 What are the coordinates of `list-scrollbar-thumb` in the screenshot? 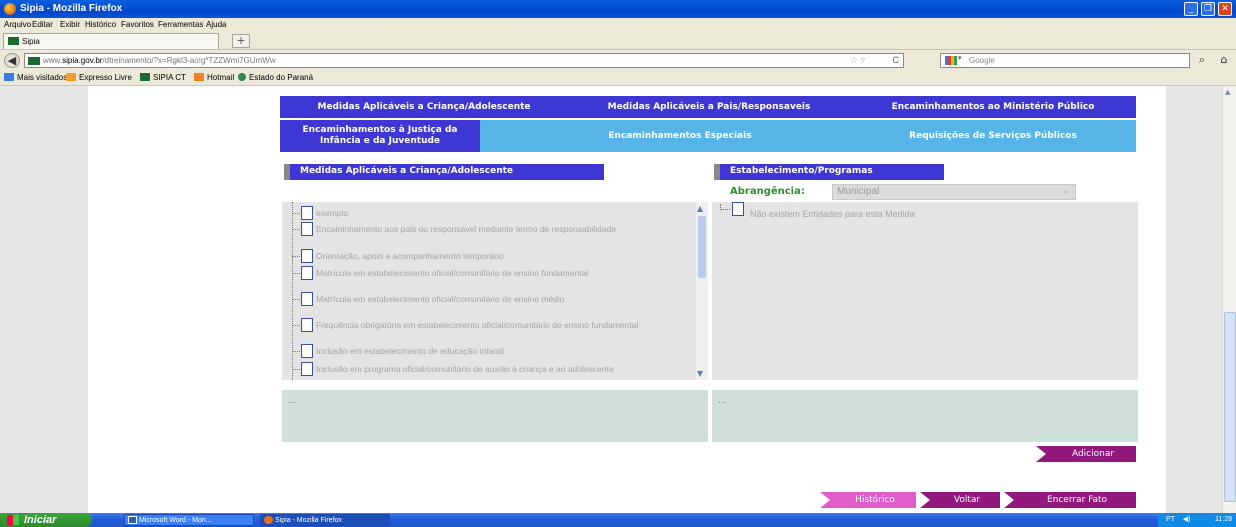 It's located at (702, 247).